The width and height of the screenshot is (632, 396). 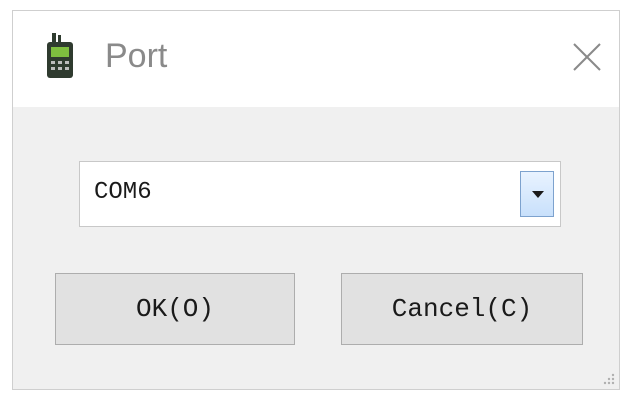 I want to click on resize-grip-icon, so click(x=608, y=378).